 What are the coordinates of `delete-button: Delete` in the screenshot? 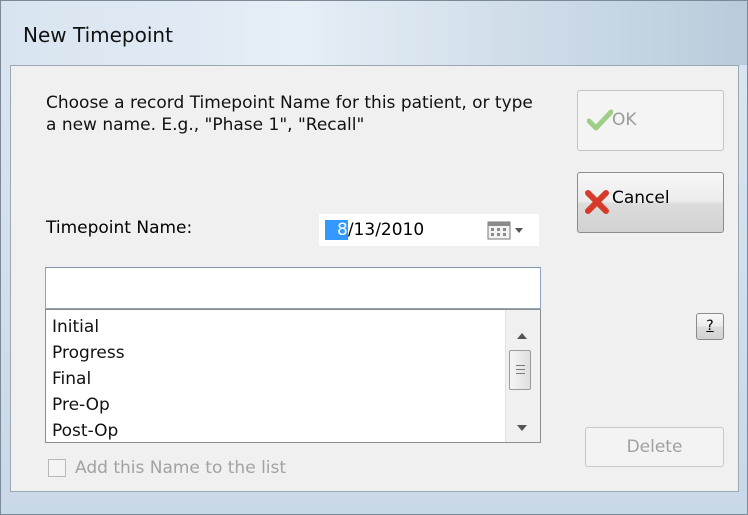 It's located at (654, 447).